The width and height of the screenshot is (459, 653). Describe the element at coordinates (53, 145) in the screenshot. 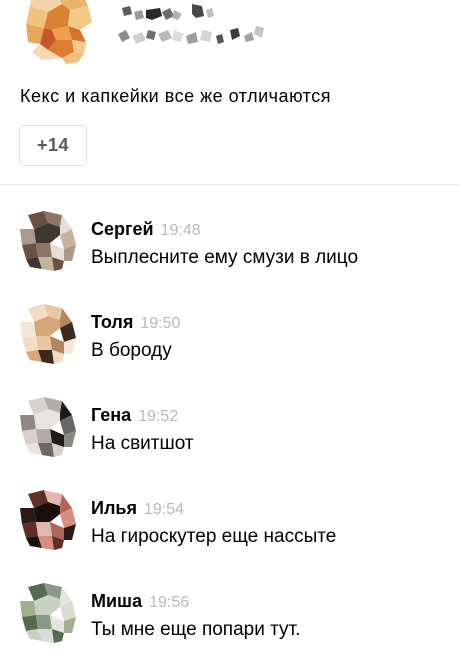

I see `show-more-replies-button: +14` at that location.